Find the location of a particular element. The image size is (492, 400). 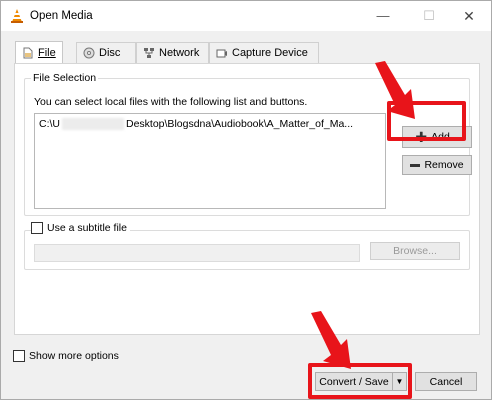

subtitle-file-input is located at coordinates (197, 253).